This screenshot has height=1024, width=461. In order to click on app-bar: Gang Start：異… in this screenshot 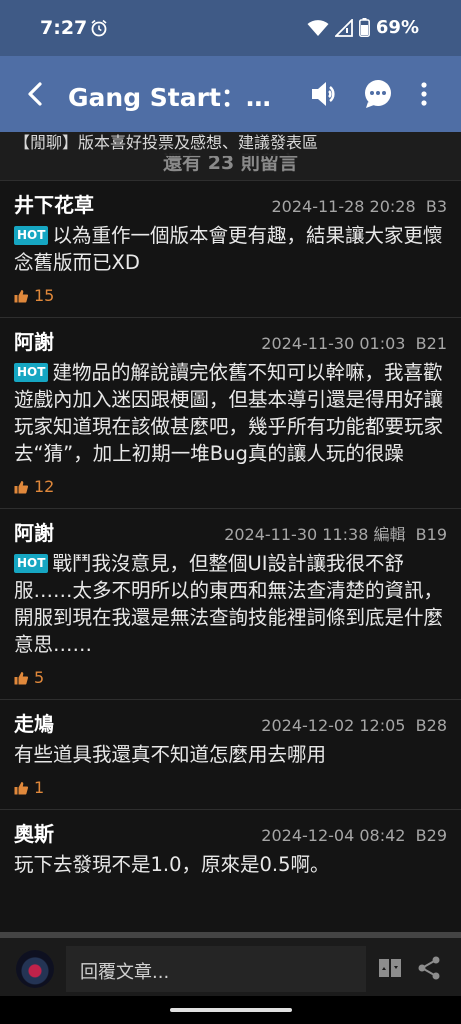, I will do `click(230, 94)`.